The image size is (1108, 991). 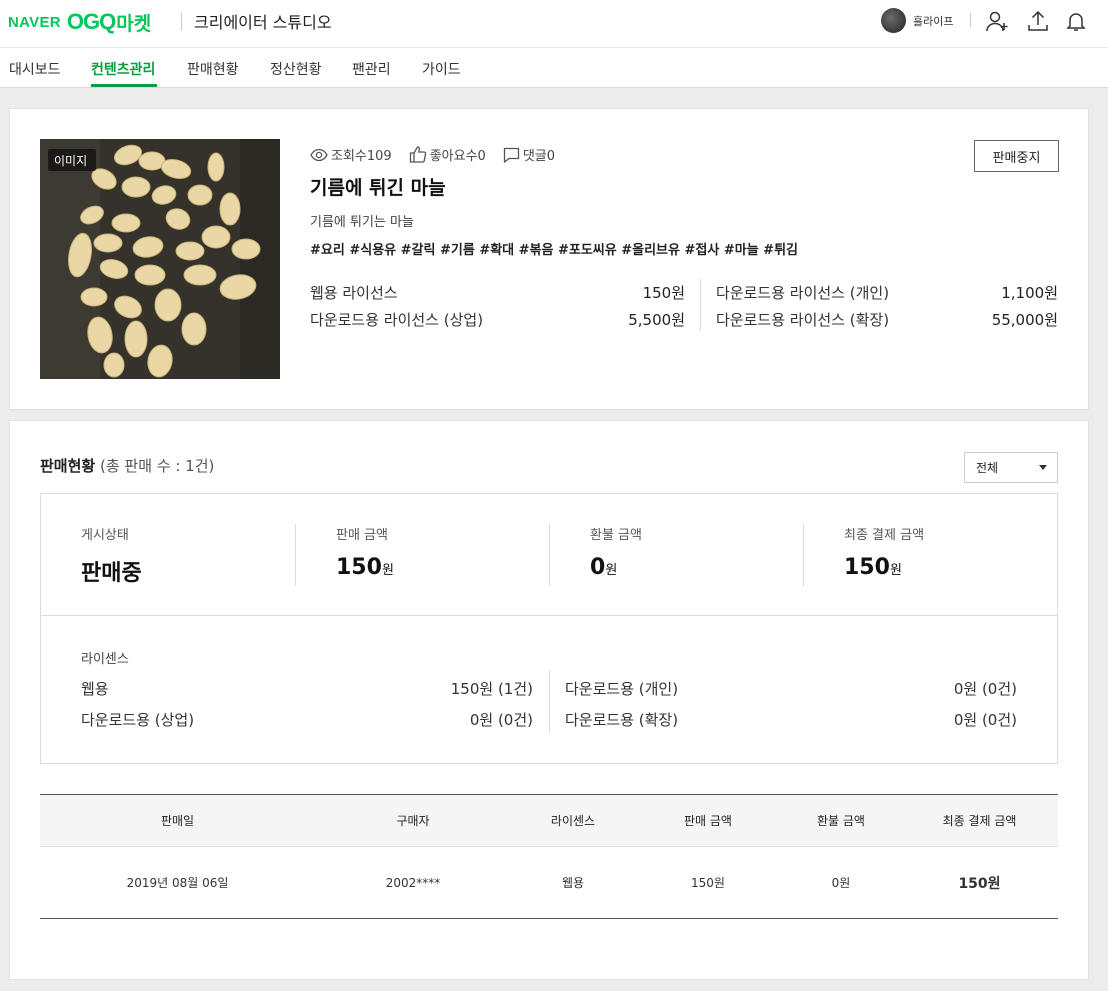 I want to click on bell-icon, so click(x=1076, y=22).